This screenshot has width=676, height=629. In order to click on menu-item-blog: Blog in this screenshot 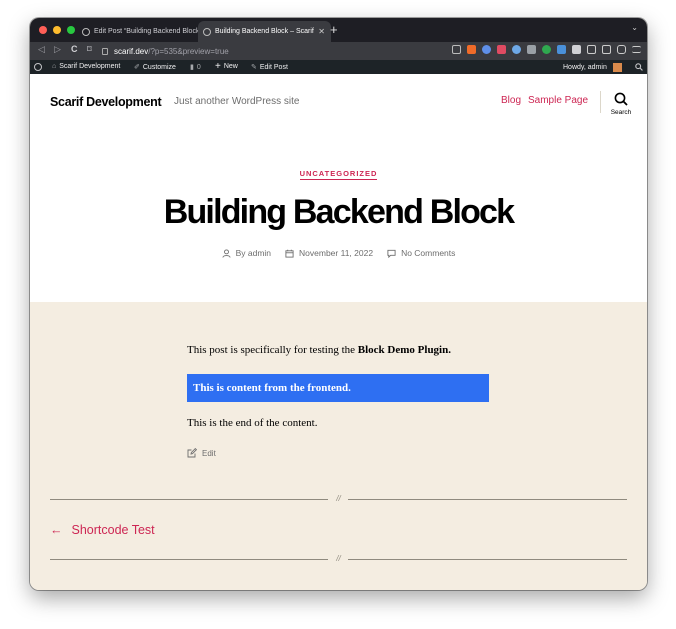, I will do `click(511, 100)`.